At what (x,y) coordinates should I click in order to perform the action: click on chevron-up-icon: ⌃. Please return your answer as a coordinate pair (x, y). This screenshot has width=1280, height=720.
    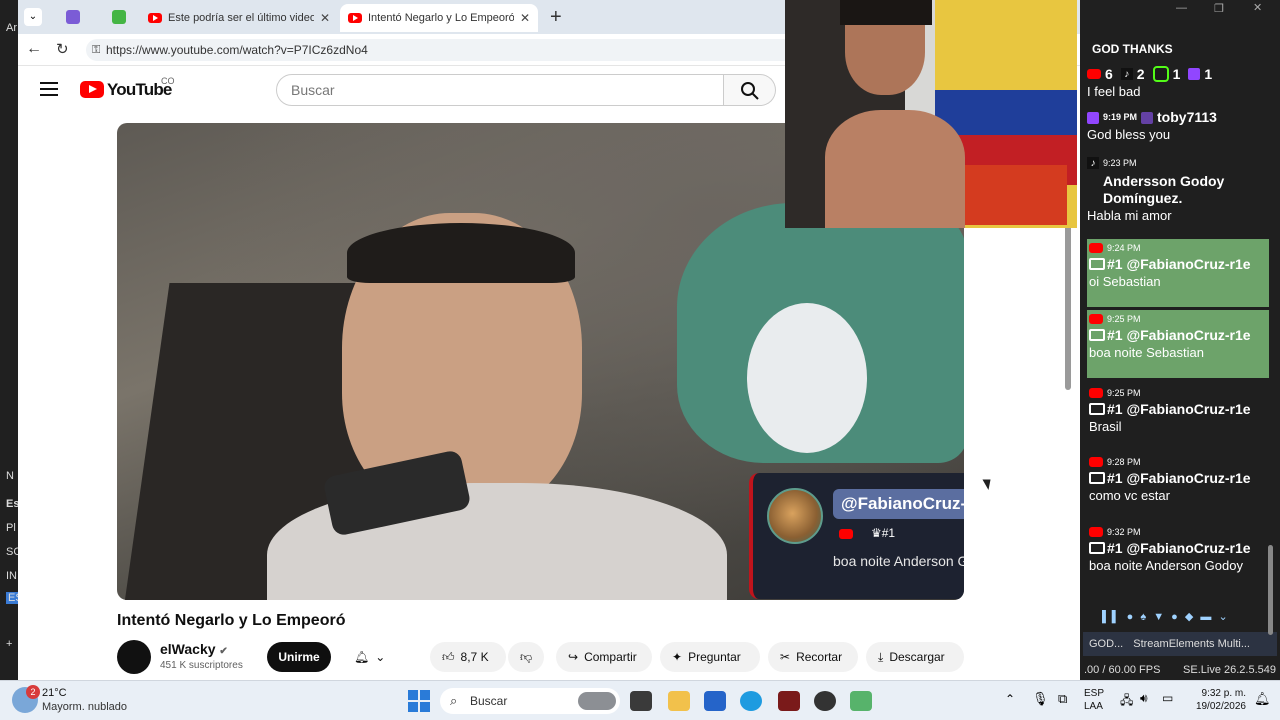
    Looking at the image, I should click on (1010, 699).